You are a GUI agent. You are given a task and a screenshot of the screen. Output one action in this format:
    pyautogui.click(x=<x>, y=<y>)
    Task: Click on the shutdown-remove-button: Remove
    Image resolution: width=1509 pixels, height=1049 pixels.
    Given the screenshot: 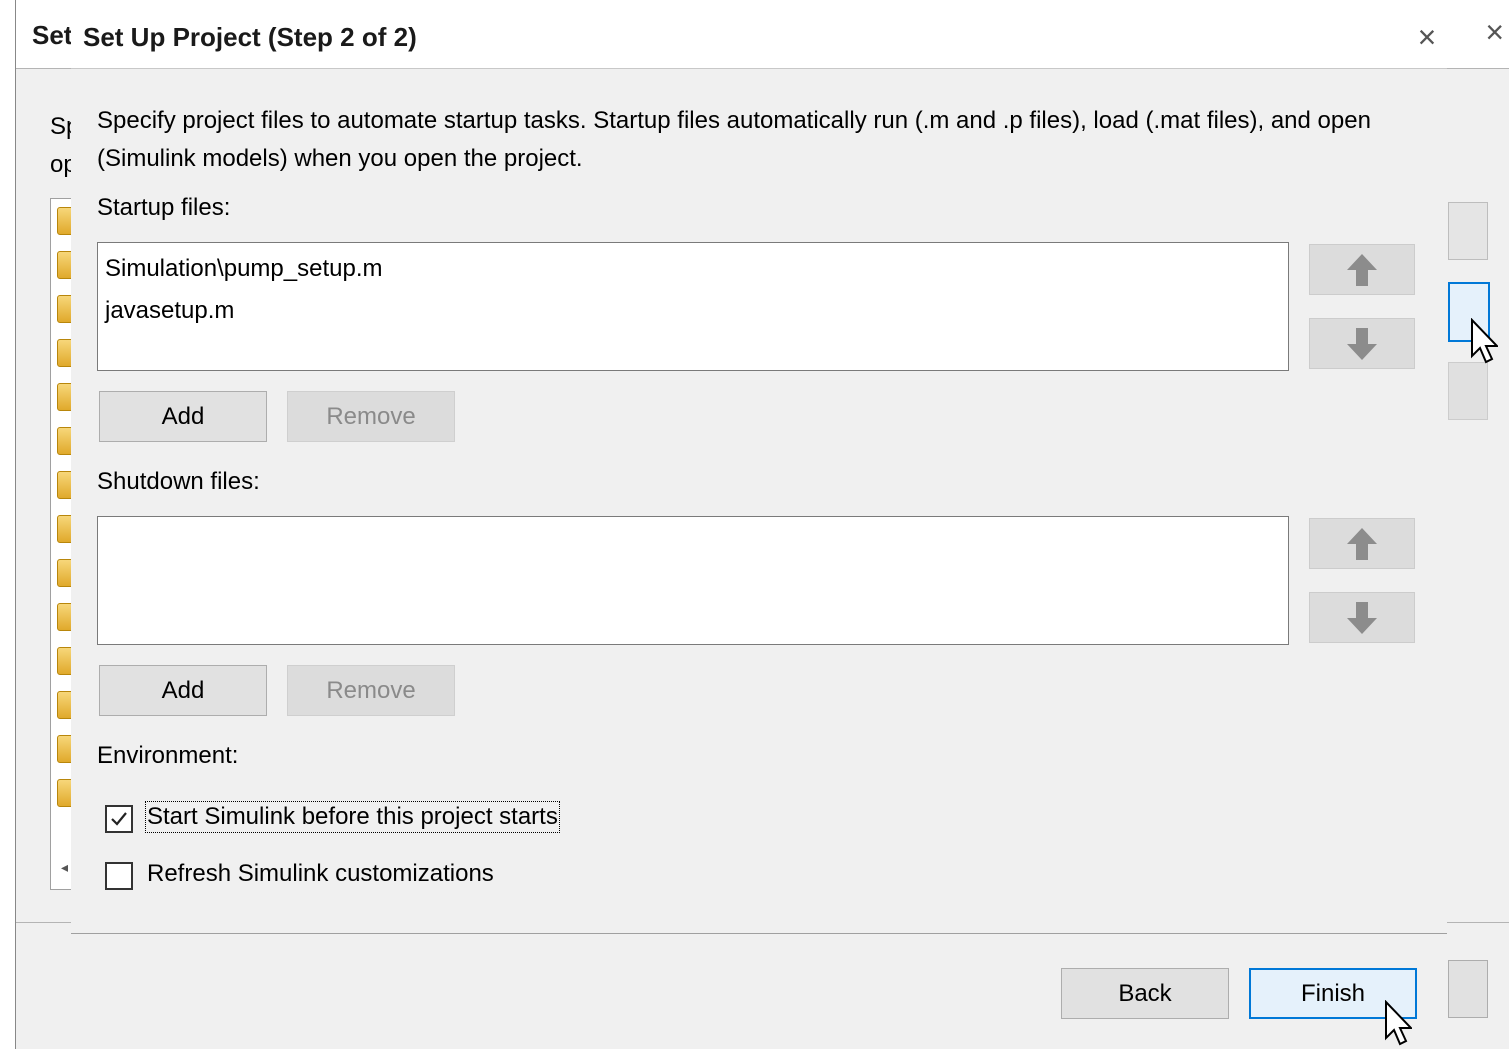 What is the action you would take?
    pyautogui.click(x=371, y=690)
    